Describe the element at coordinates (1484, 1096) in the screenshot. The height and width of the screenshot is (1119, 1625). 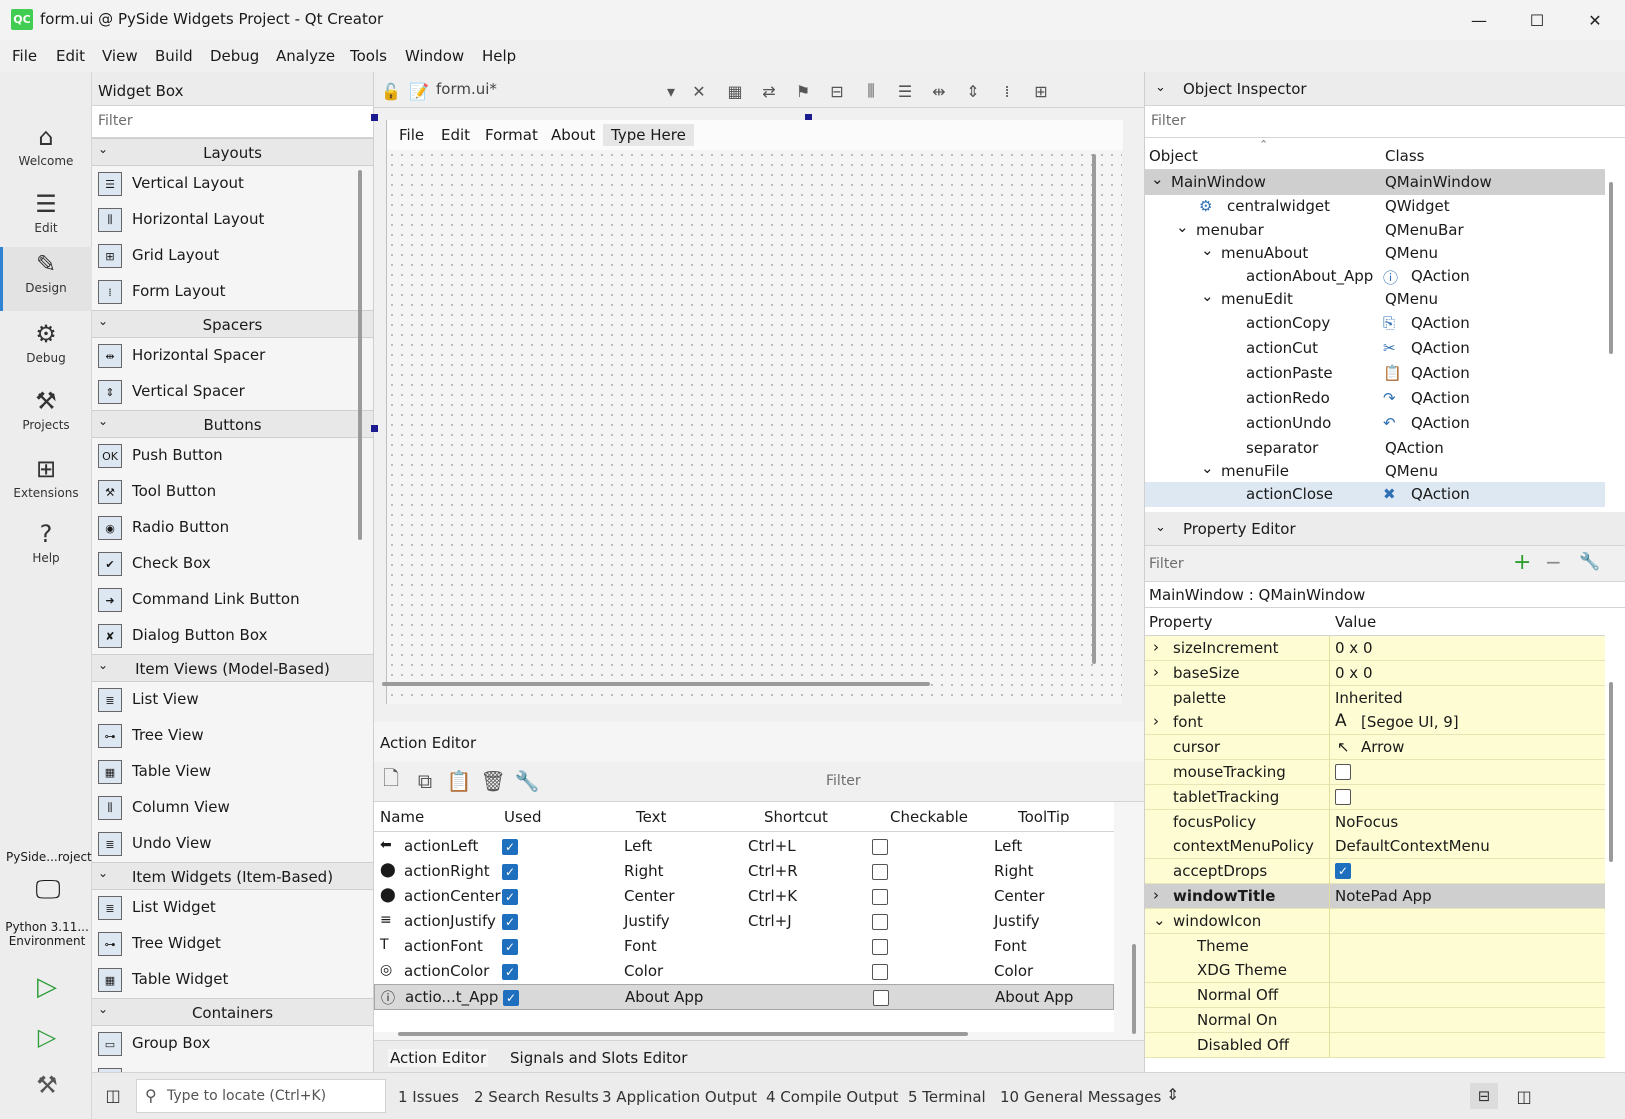
I see `output-pane-icon: ⊟` at that location.